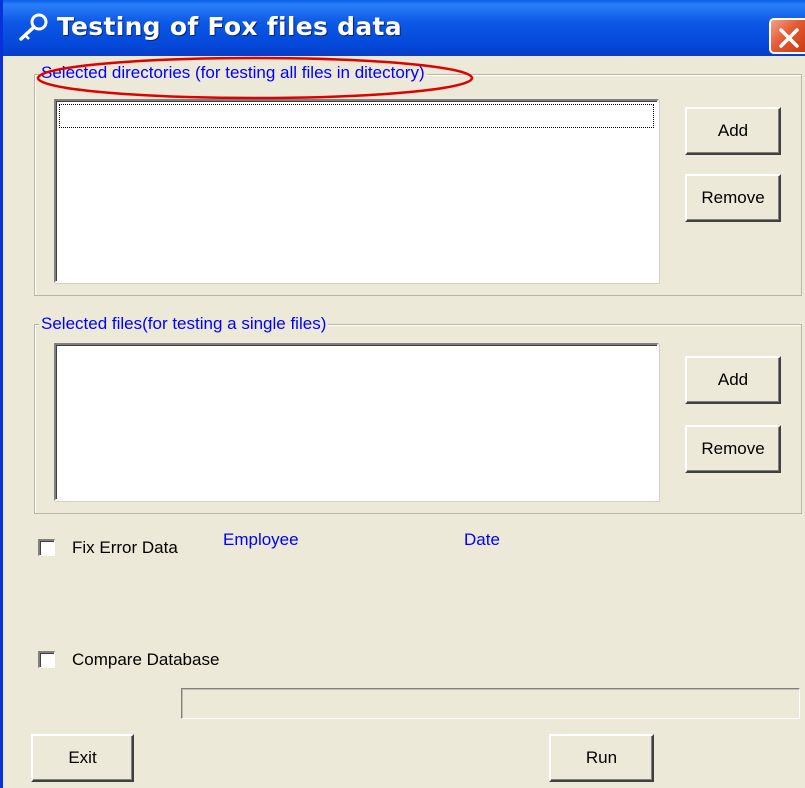  I want to click on run-button: Run, so click(601, 758).